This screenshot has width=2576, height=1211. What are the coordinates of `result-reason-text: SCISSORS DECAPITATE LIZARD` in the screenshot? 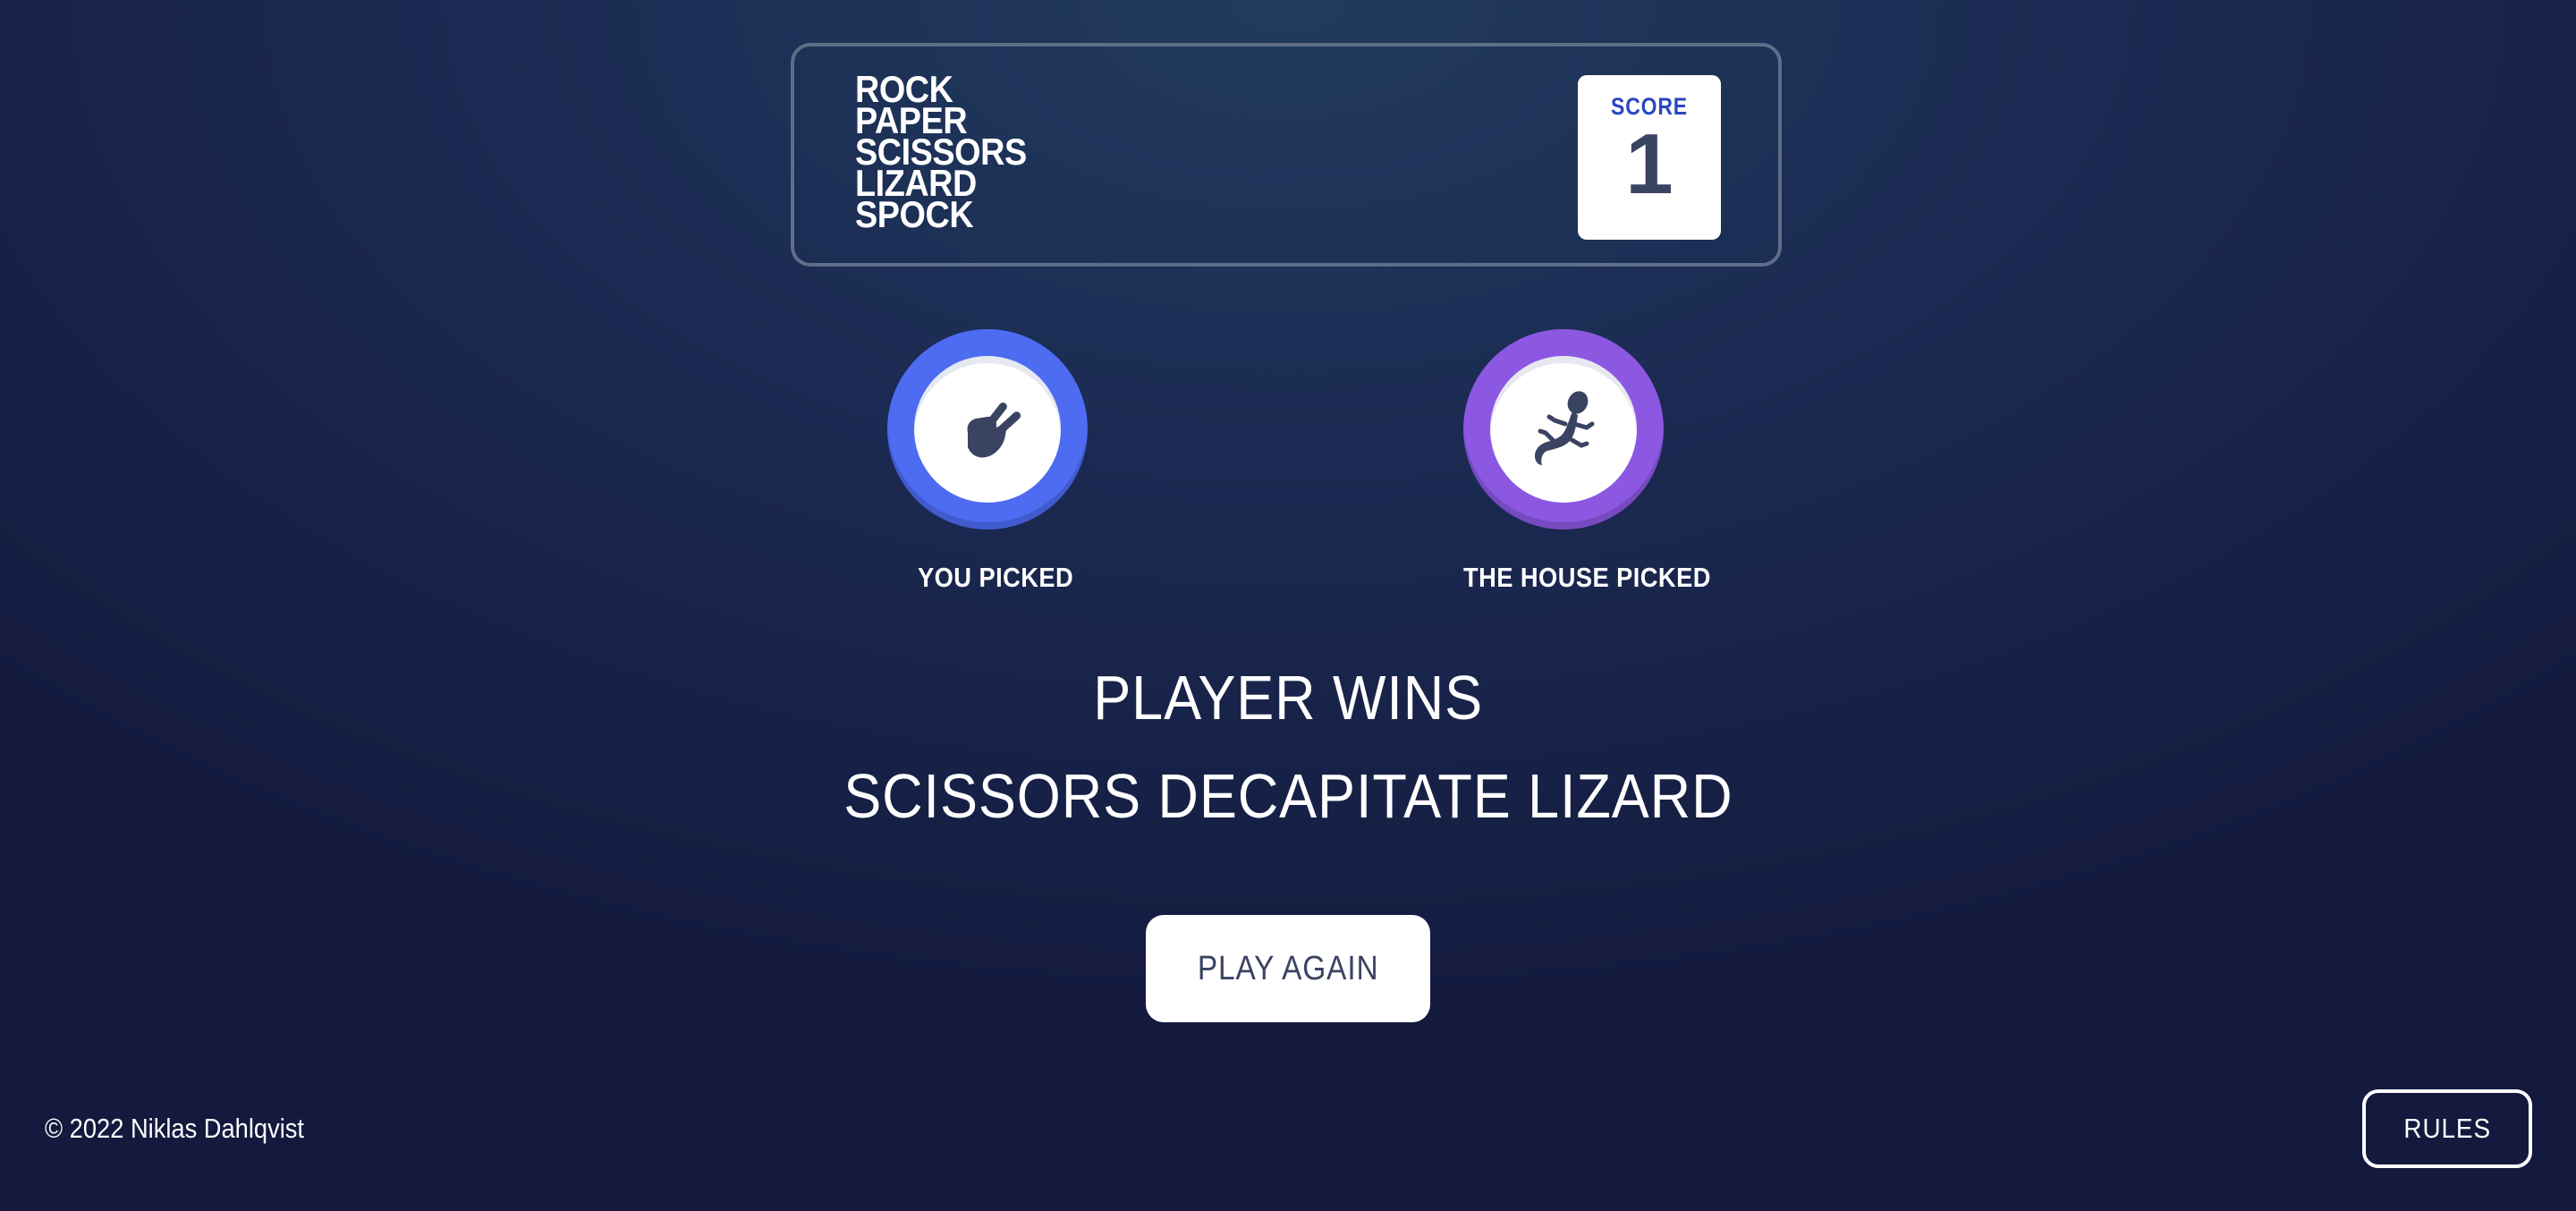 It's located at (1288, 796).